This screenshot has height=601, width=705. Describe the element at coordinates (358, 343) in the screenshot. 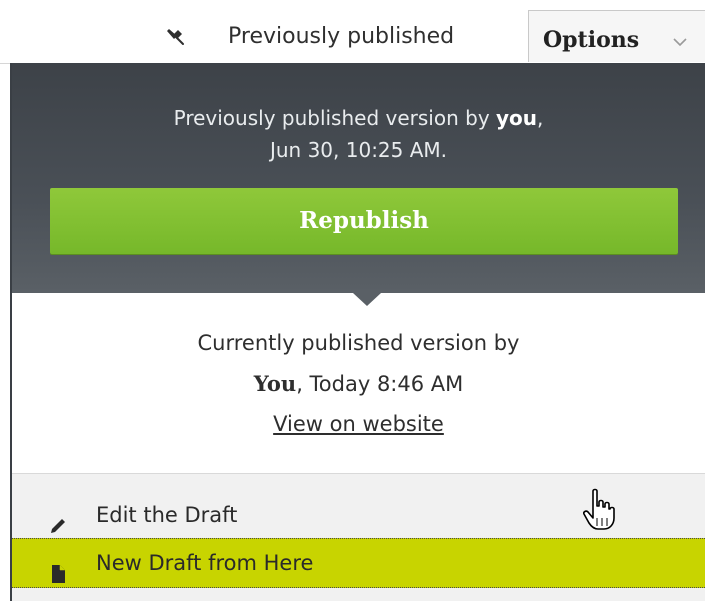

I see `current-version-info: Currently published version by` at that location.